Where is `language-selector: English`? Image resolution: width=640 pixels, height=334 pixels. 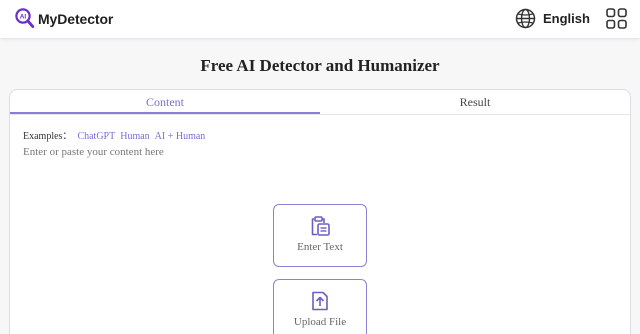
language-selector: English is located at coordinates (552, 18).